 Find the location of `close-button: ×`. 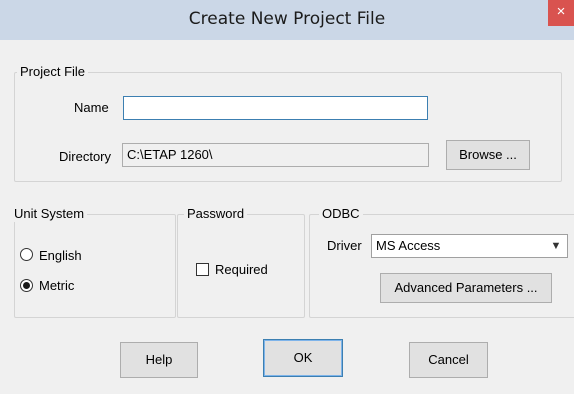

close-button: × is located at coordinates (561, 13).